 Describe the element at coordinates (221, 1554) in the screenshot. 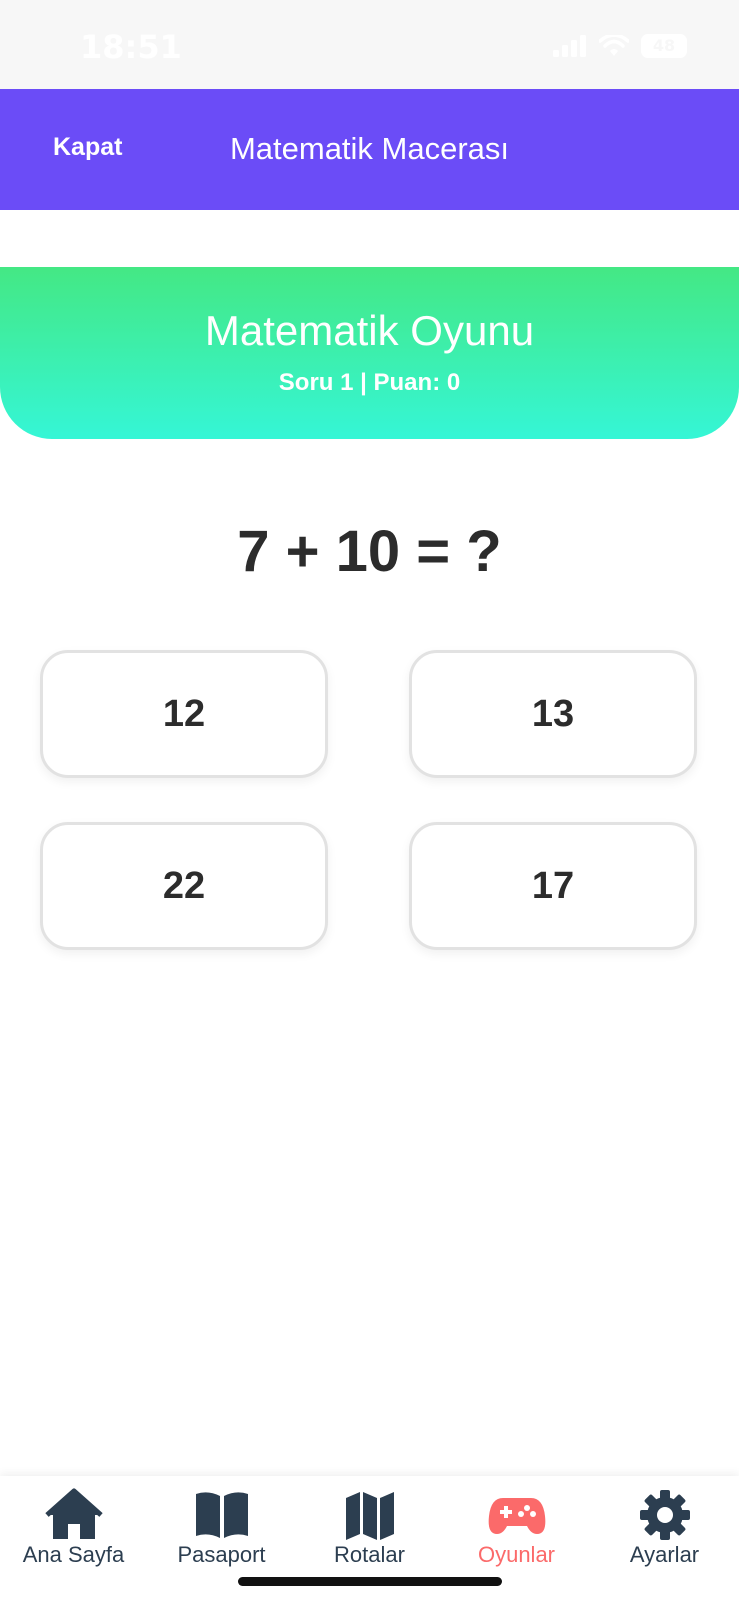

I see `tab-label: Pasaport` at that location.